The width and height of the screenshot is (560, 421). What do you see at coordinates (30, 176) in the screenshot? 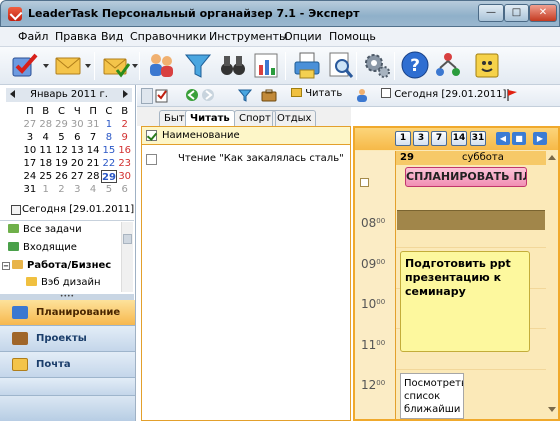
I see `calendar-day: 24` at bounding box center [30, 176].